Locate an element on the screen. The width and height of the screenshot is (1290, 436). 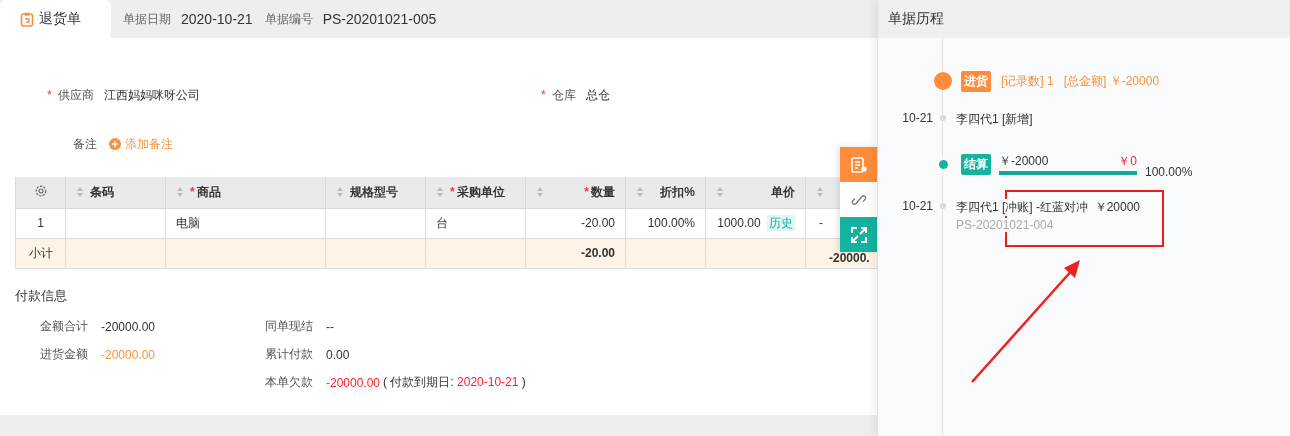
table-cell: 电脑 is located at coordinates (188, 222).